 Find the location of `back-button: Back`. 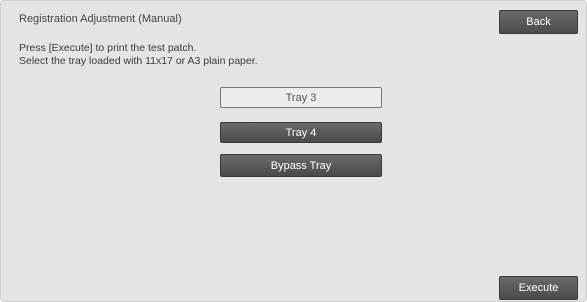

back-button: Back is located at coordinates (538, 22).